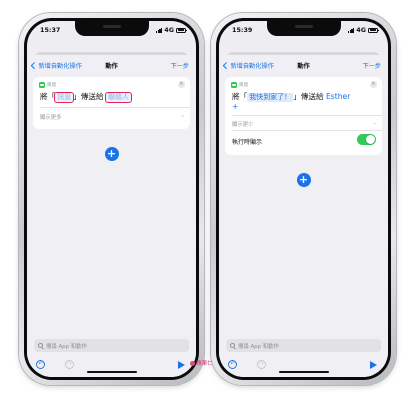  What do you see at coordinates (247, 142) in the screenshot?
I see `show-when-run-label: 執行時顯示` at bounding box center [247, 142].